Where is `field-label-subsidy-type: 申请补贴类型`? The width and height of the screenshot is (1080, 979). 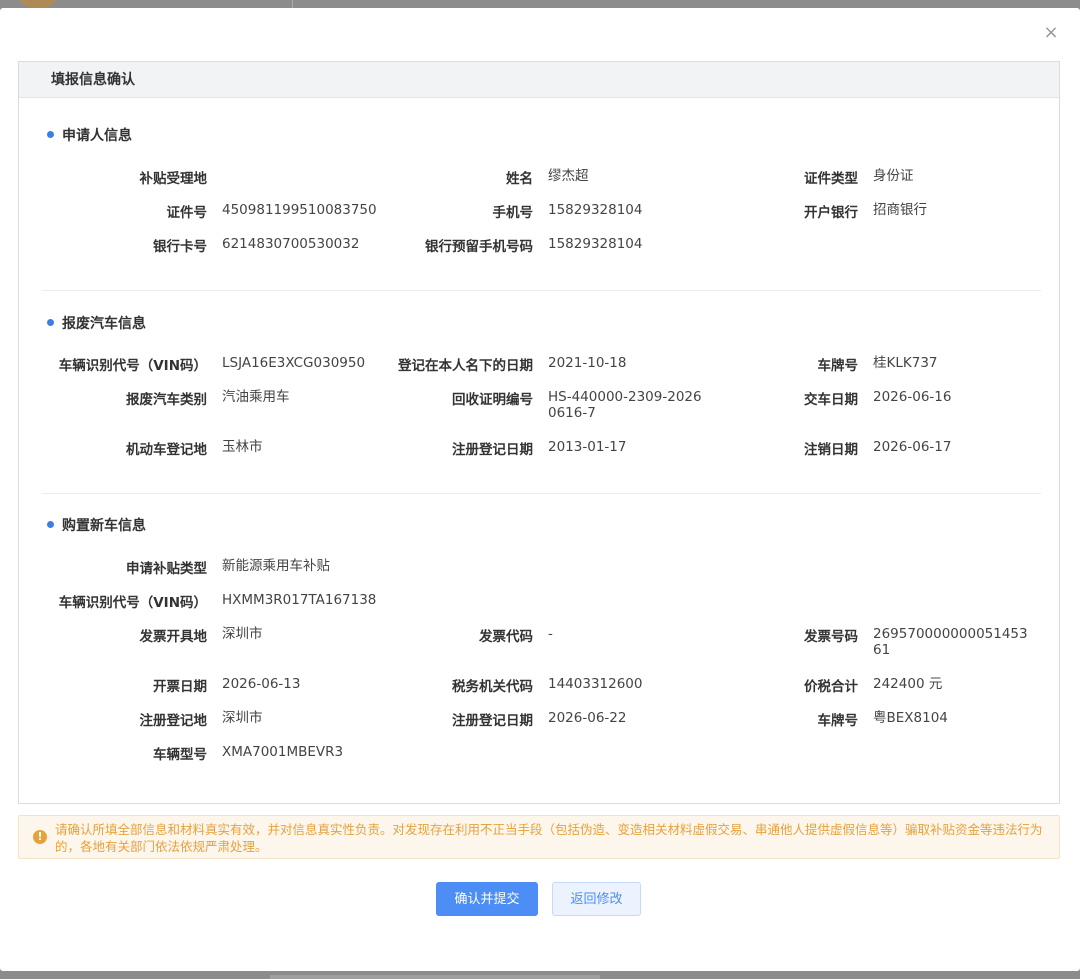 field-label-subsidy-type: 申请补贴类型 is located at coordinates (166, 569).